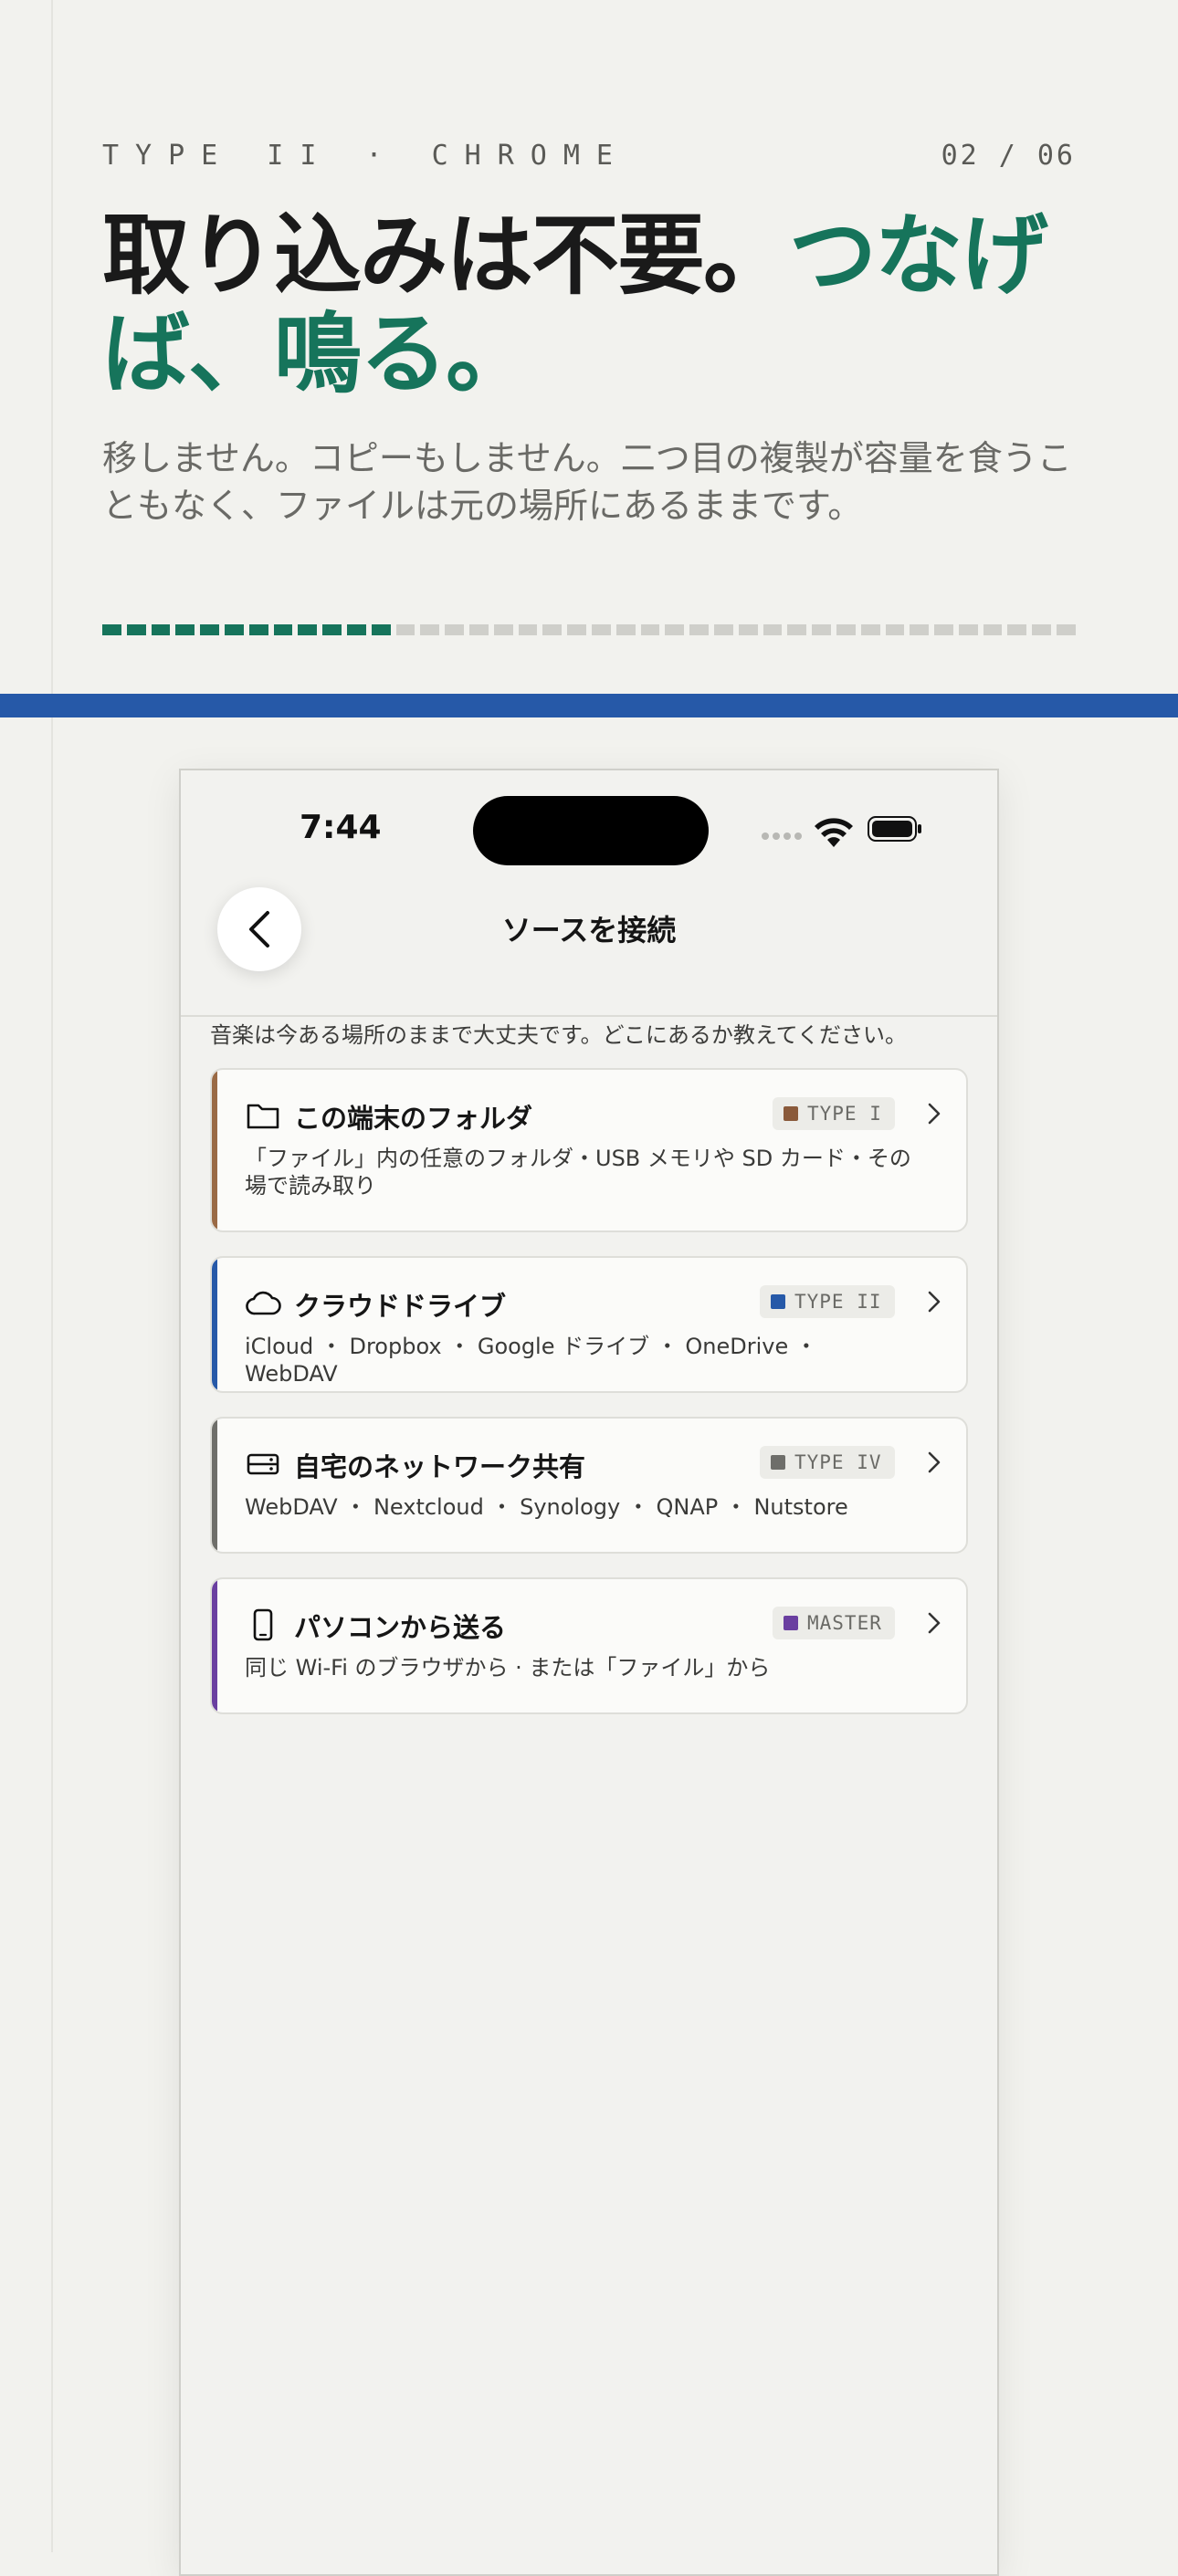 This screenshot has height=2576, width=1178. I want to click on status-time: 7:44, so click(341, 827).